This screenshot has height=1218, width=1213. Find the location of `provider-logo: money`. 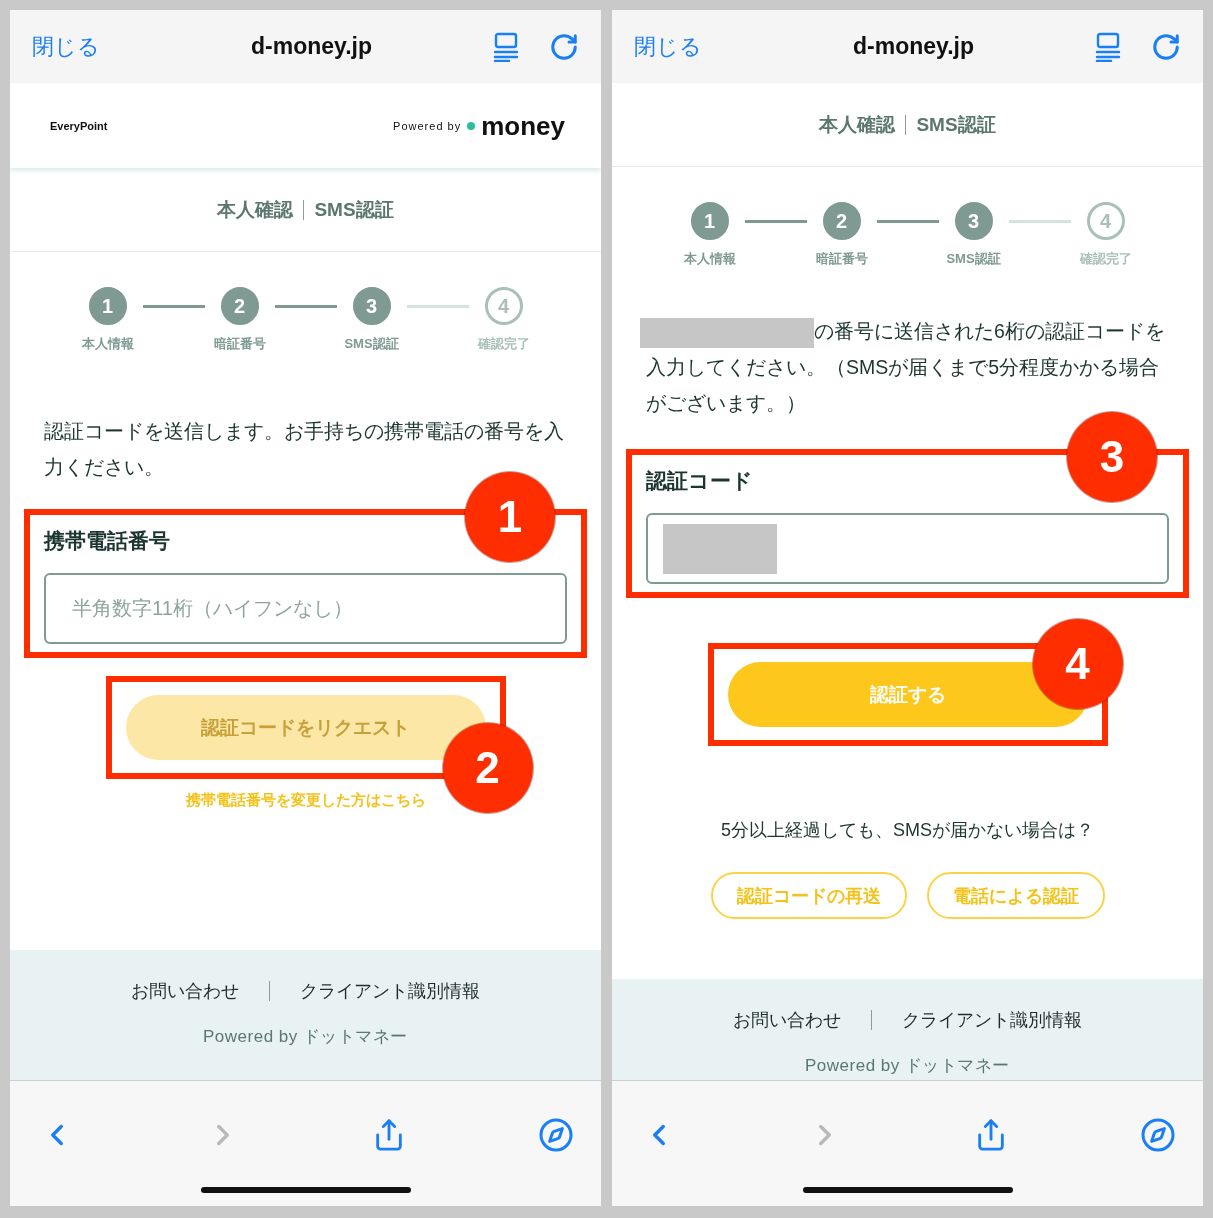

provider-logo: money is located at coordinates (523, 125).